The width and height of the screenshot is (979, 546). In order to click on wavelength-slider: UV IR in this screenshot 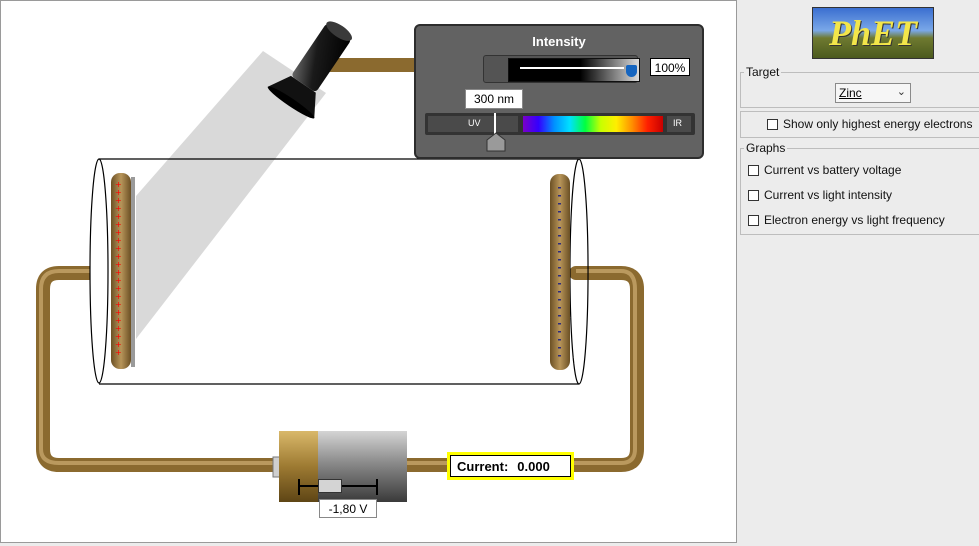, I will do `click(560, 124)`.